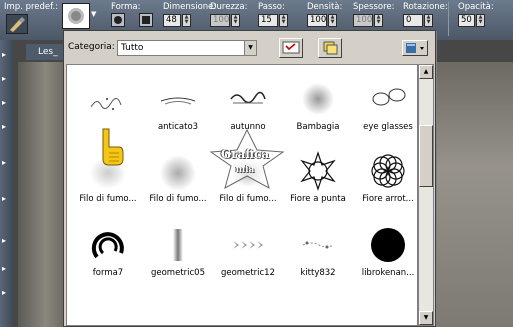 Image resolution: width=513 pixels, height=327 pixels. Describe the element at coordinates (118, 20) in the screenshot. I see `round-shape-button` at that location.